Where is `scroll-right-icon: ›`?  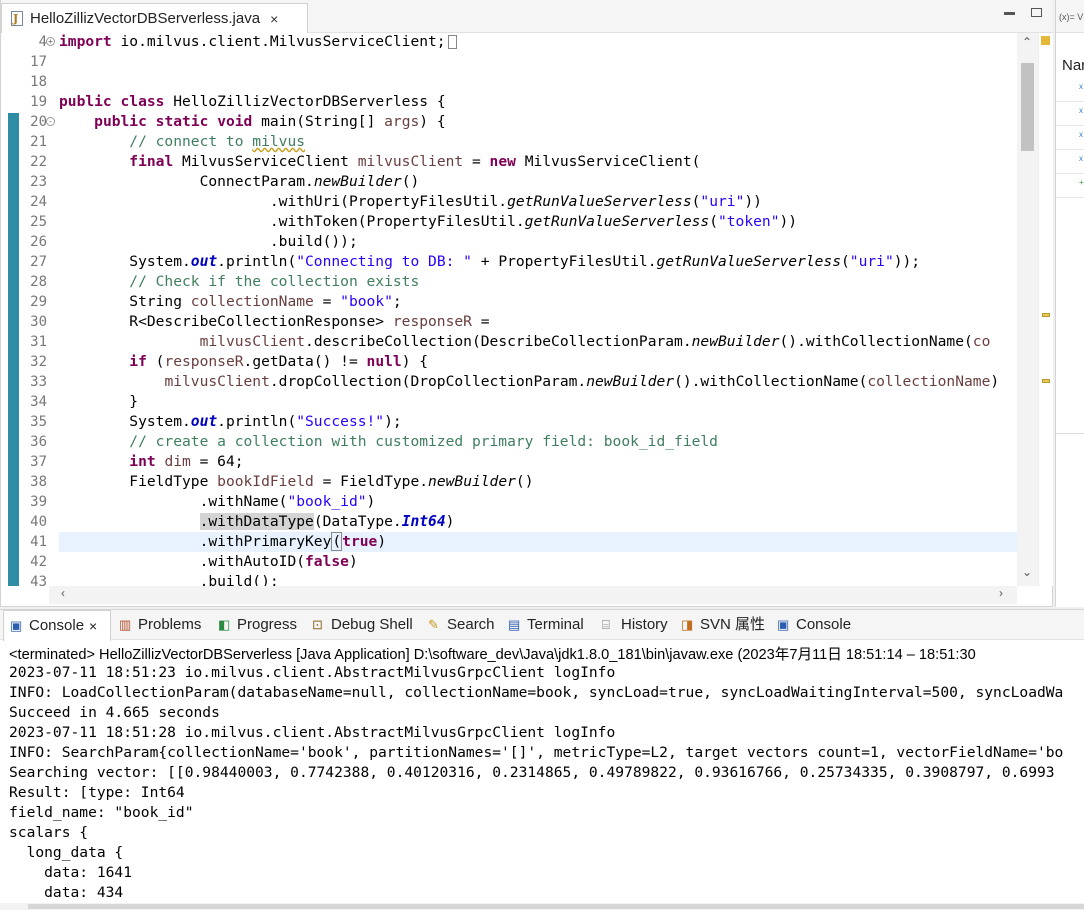 scroll-right-icon: › is located at coordinates (1001, 593).